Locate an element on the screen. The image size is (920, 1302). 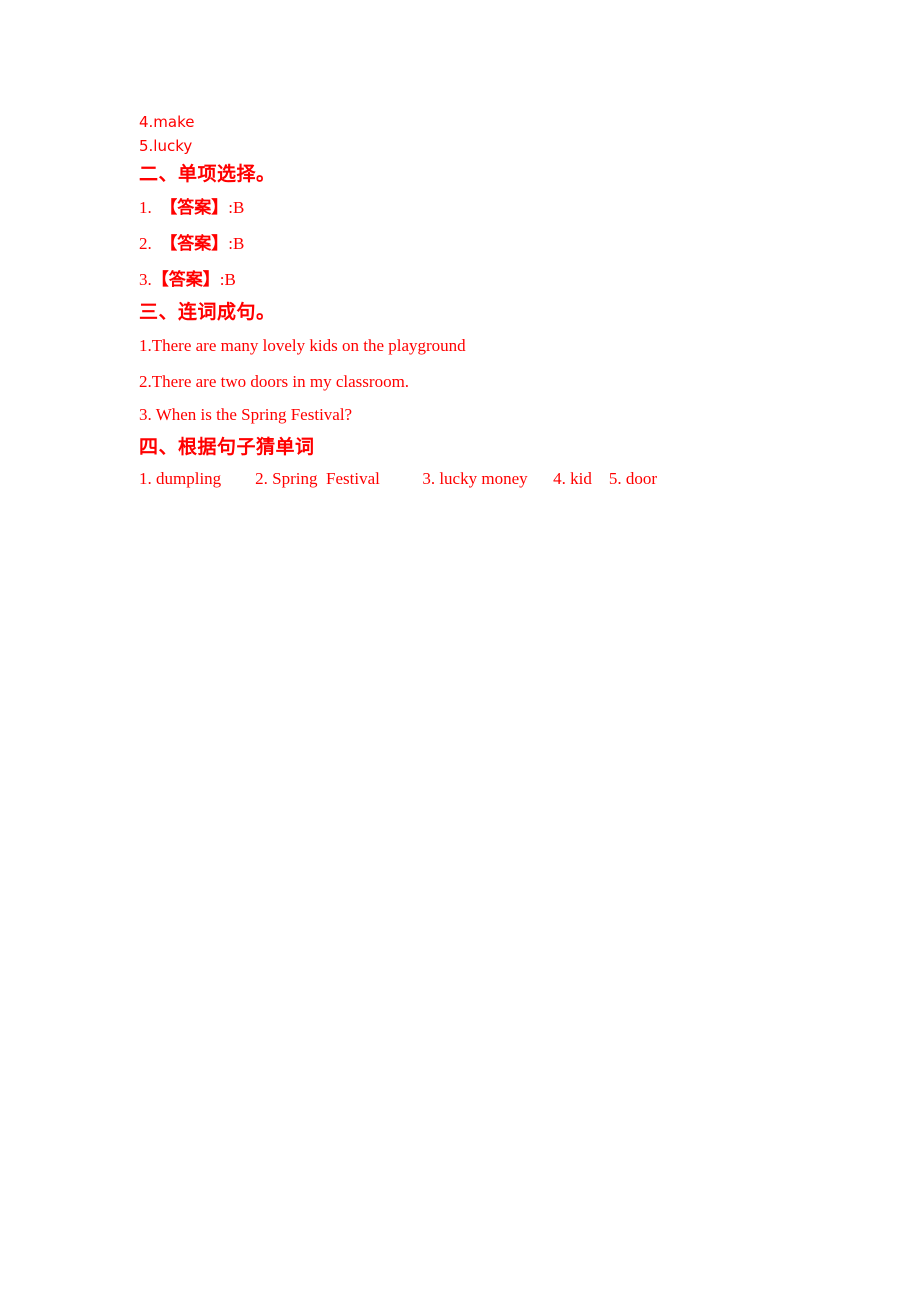
multiple-choice-answers-group: 1. 【答案】:B 2. 【答案】:B 3.【答案】:B is located at coordinates (489, 244).